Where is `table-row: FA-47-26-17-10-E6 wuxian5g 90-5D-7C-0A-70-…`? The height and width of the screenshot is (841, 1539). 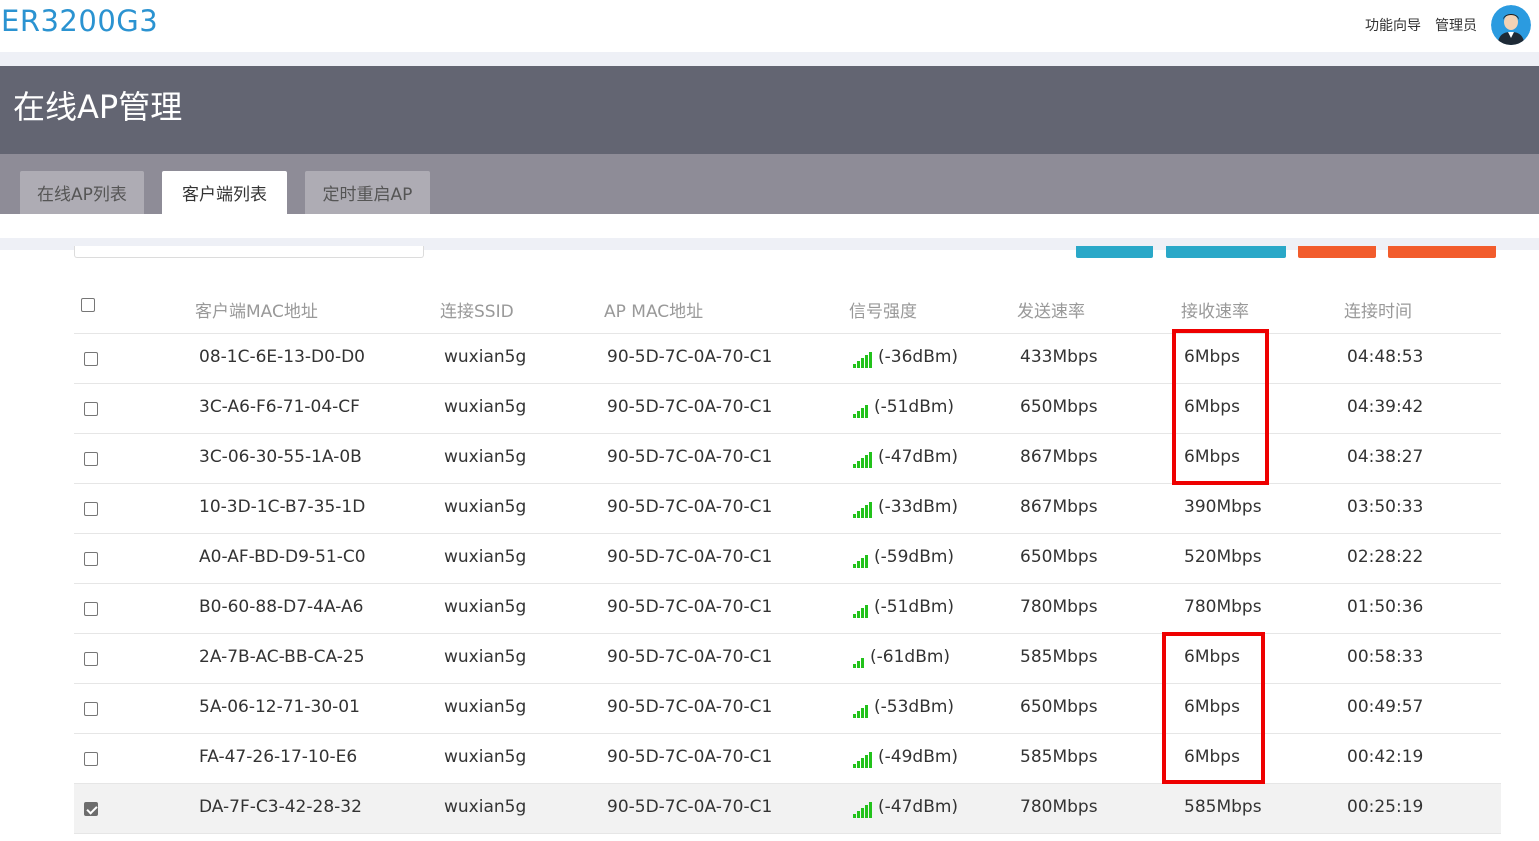
table-row: FA-47-26-17-10-E6 wuxian5g 90-5D-7C-0A-70-… is located at coordinates (787, 759).